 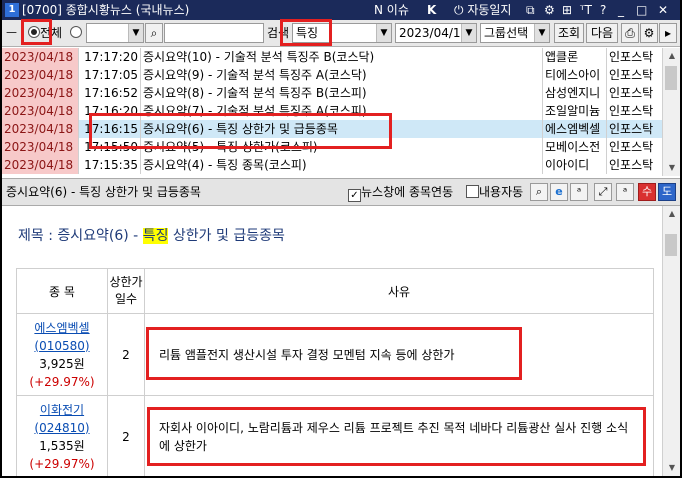 I want to click on subject-label: 제목 : 증시요약(6) -, so click(x=80, y=236).